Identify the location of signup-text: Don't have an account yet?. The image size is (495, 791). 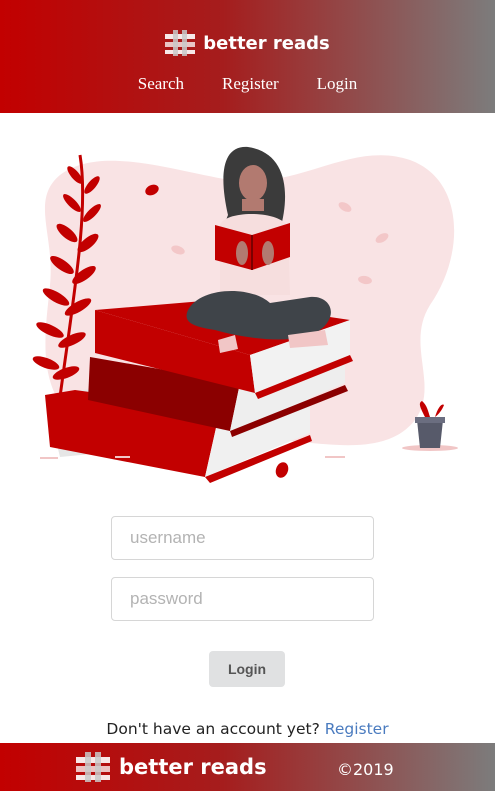
(213, 729).